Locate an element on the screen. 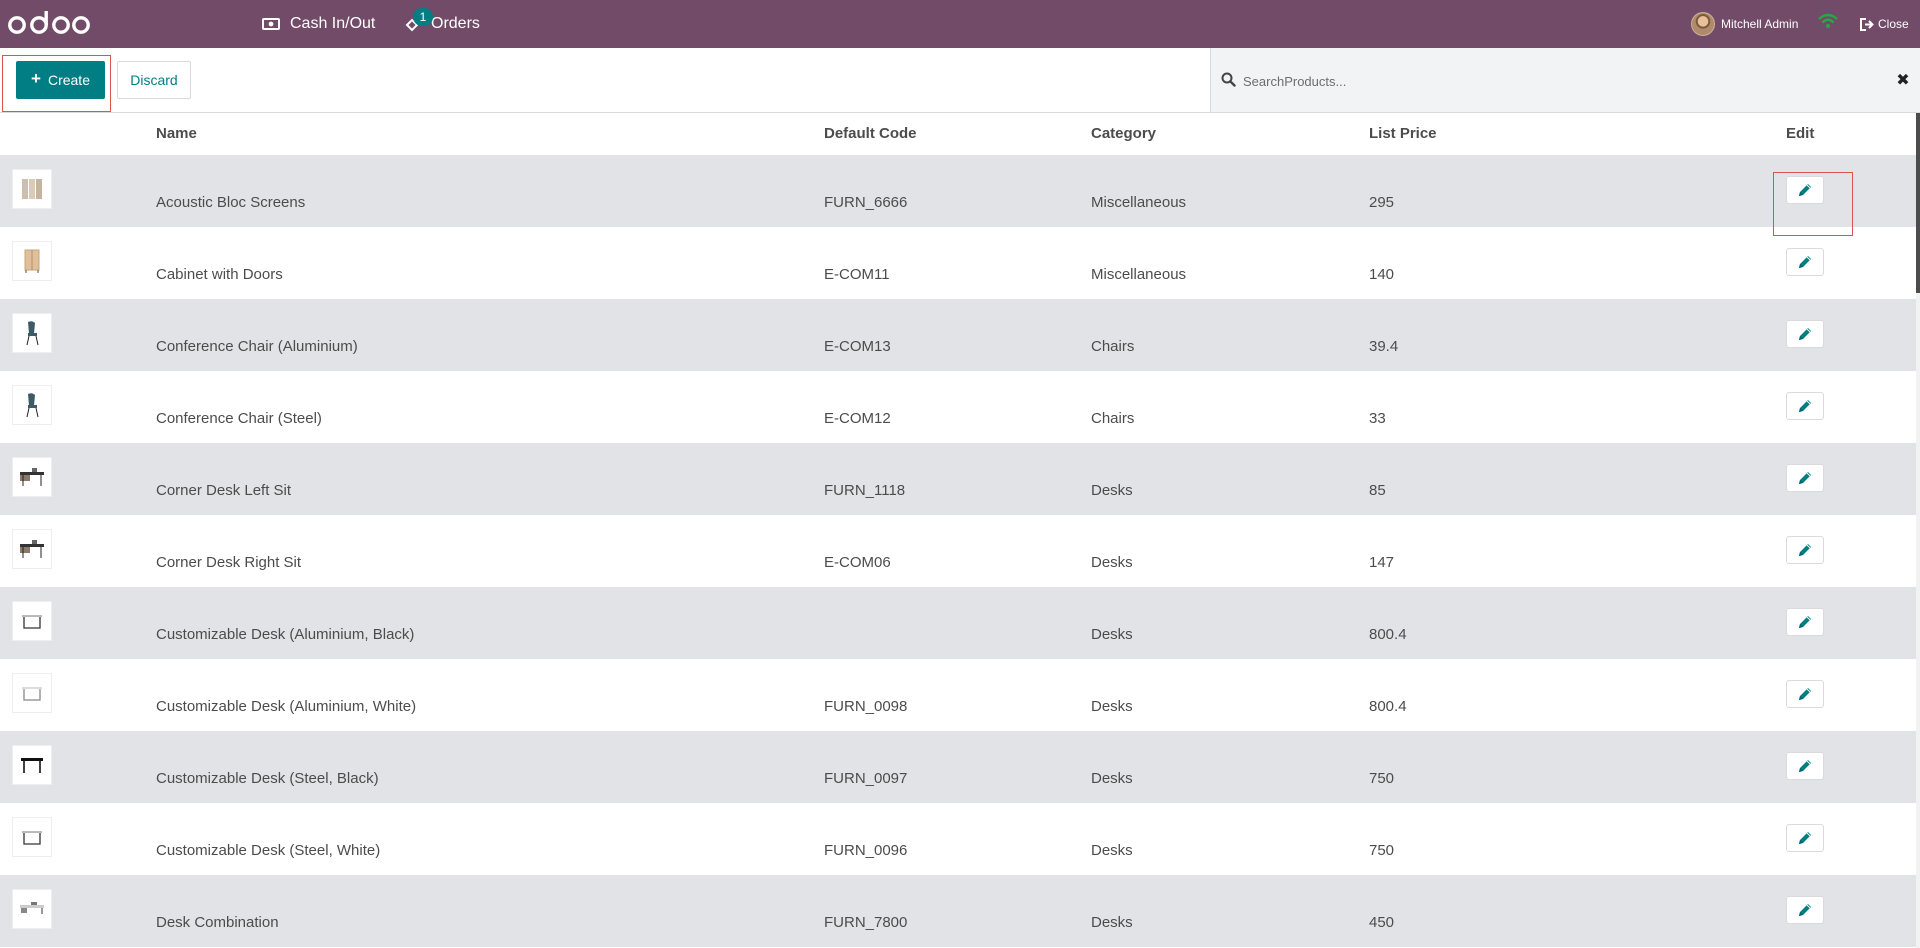 The height and width of the screenshot is (948, 1920). product-name: Customizable Desk (Steel, White) is located at coordinates (268, 850).